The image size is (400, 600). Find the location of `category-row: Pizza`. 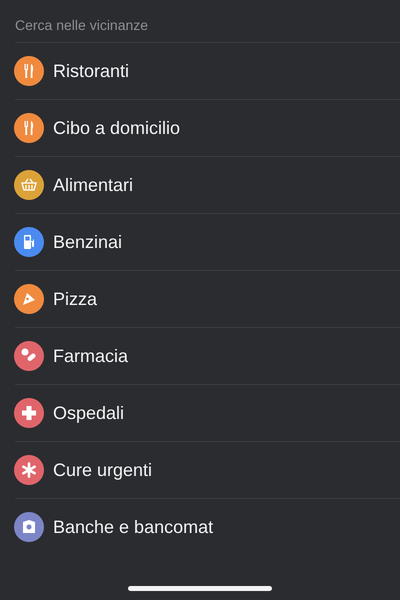

category-row: Pizza is located at coordinates (207, 298).